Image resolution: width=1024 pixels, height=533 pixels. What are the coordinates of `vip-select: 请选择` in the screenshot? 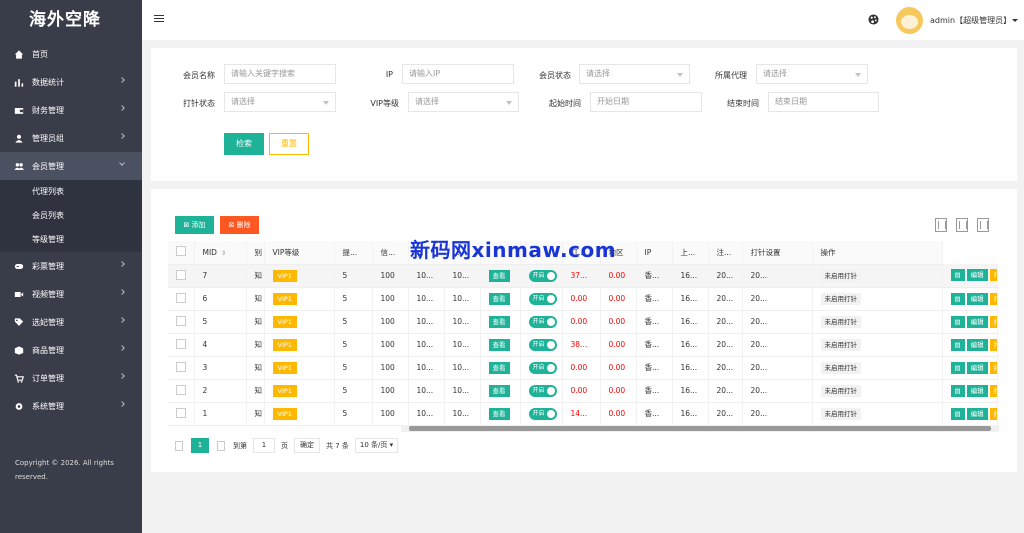 It's located at (463, 102).